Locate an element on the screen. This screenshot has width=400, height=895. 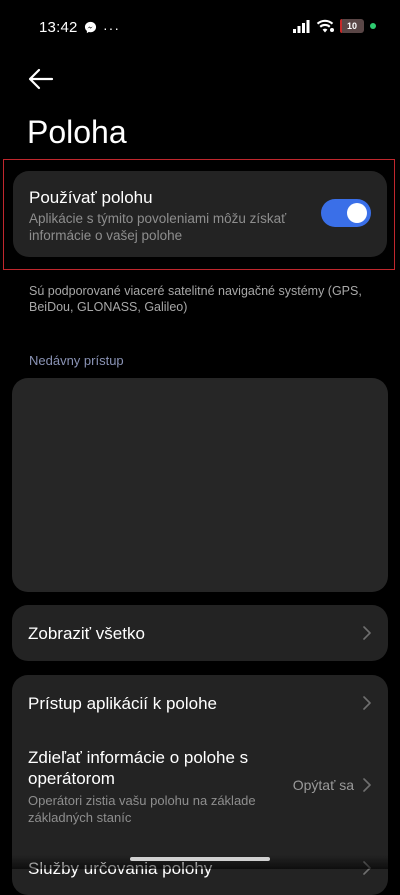
page-title: Poloha is located at coordinates (77, 132).